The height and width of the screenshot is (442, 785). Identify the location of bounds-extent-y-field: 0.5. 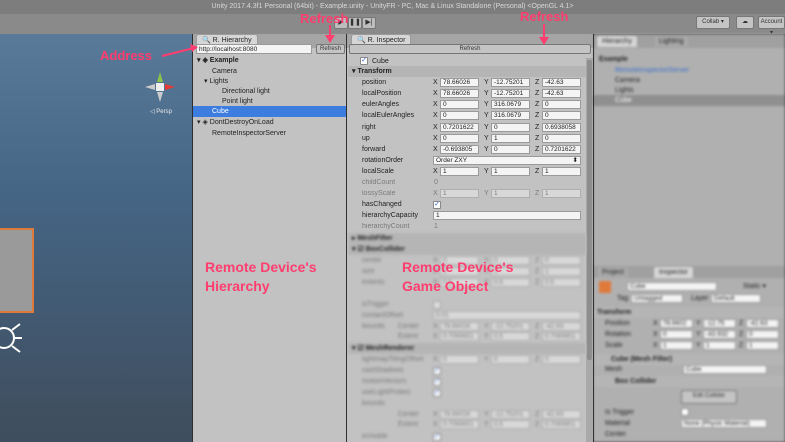
(510, 336).